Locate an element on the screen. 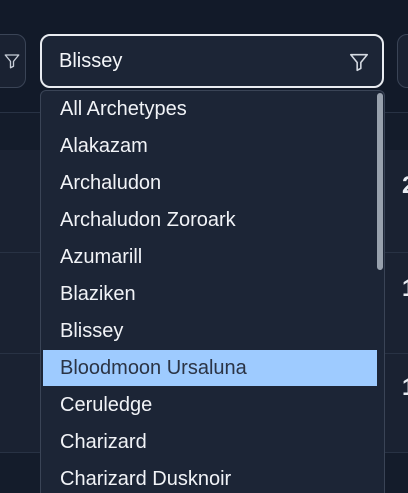  dropdown-option: Alakazam is located at coordinates (210, 146).